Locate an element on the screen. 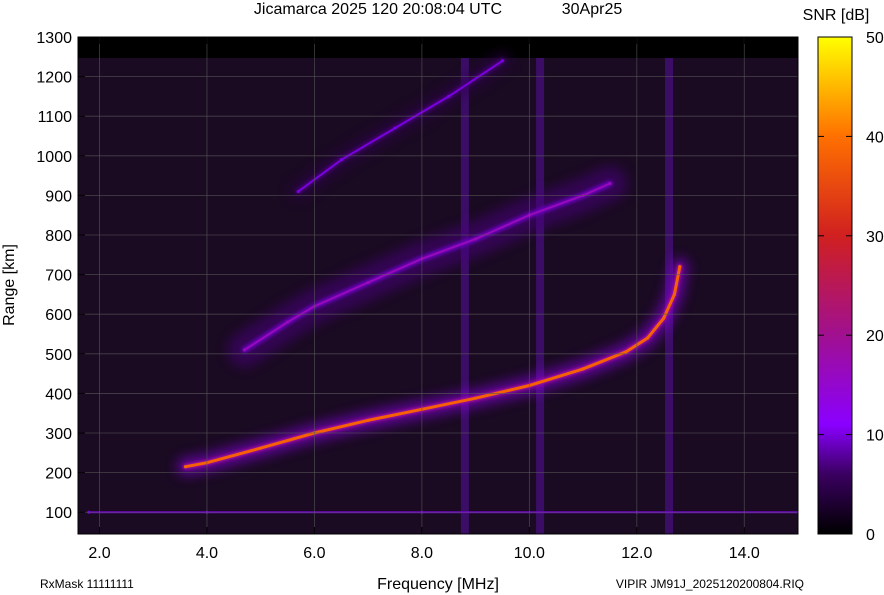  colorbar is located at coordinates (835, 285).